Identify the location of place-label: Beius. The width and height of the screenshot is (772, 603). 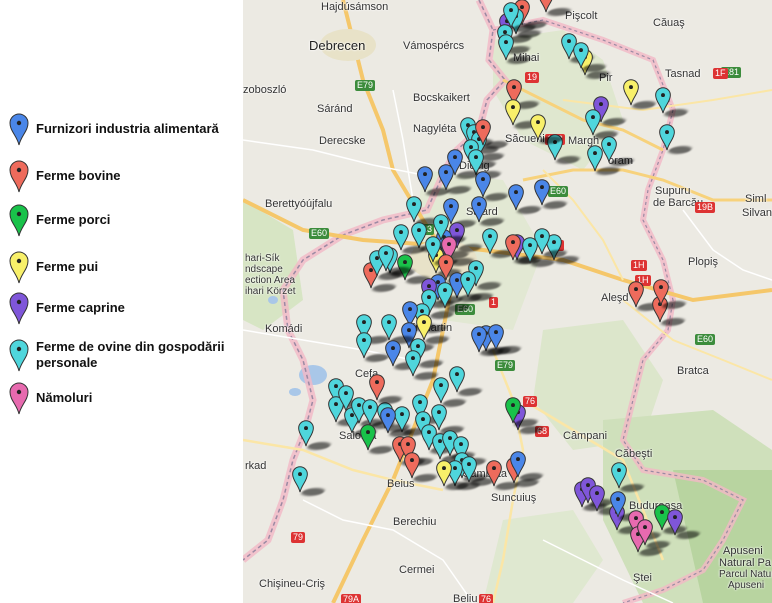
(401, 484).